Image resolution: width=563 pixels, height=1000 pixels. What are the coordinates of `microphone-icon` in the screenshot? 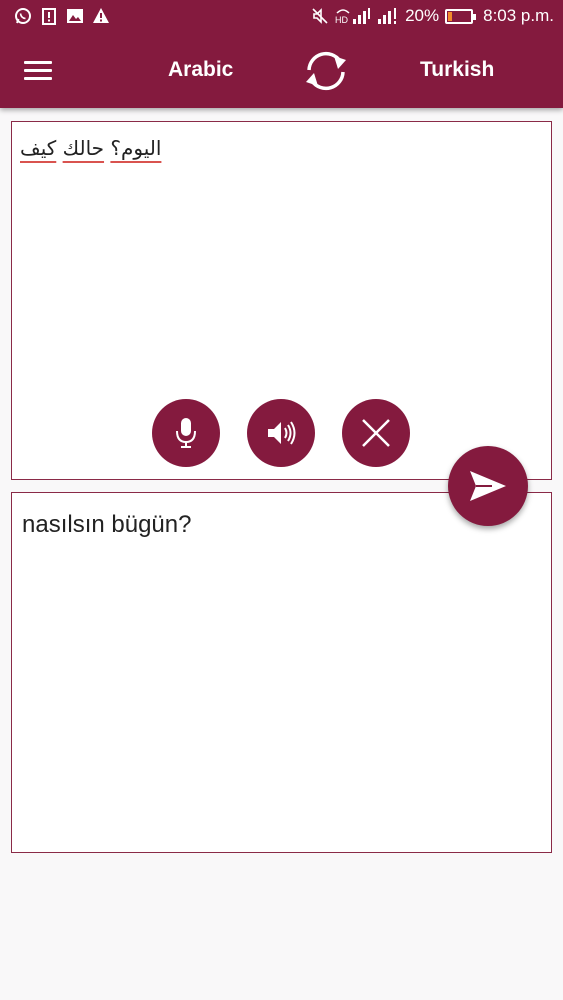 It's located at (186, 433).